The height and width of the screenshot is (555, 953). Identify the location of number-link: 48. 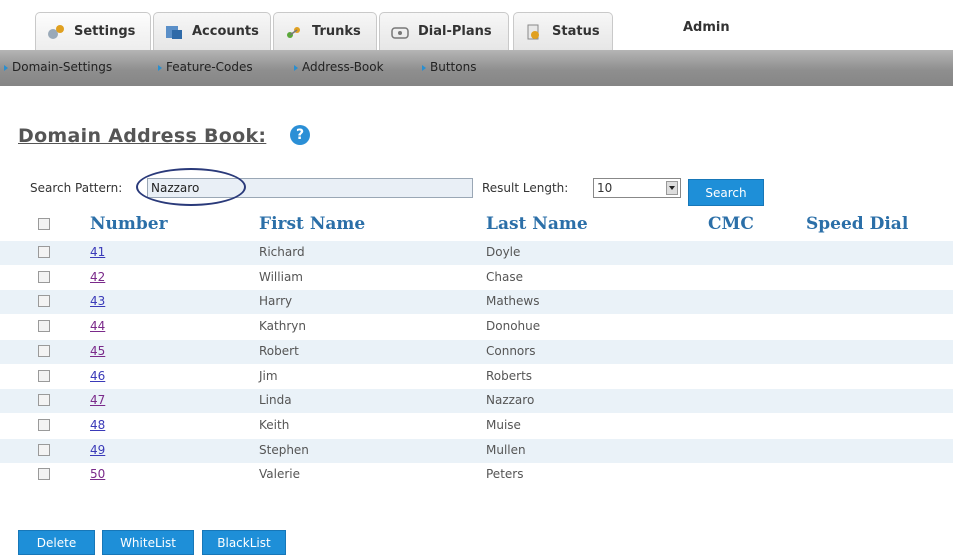
(97, 425).